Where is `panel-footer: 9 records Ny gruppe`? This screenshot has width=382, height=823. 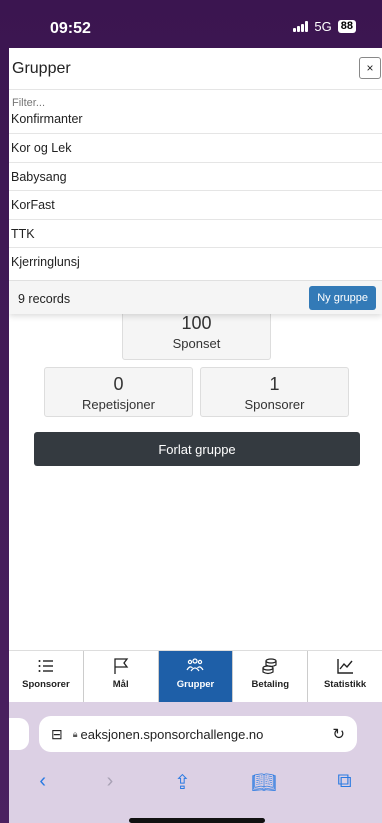
panel-footer: 9 records Ny gruppe is located at coordinates (195, 297).